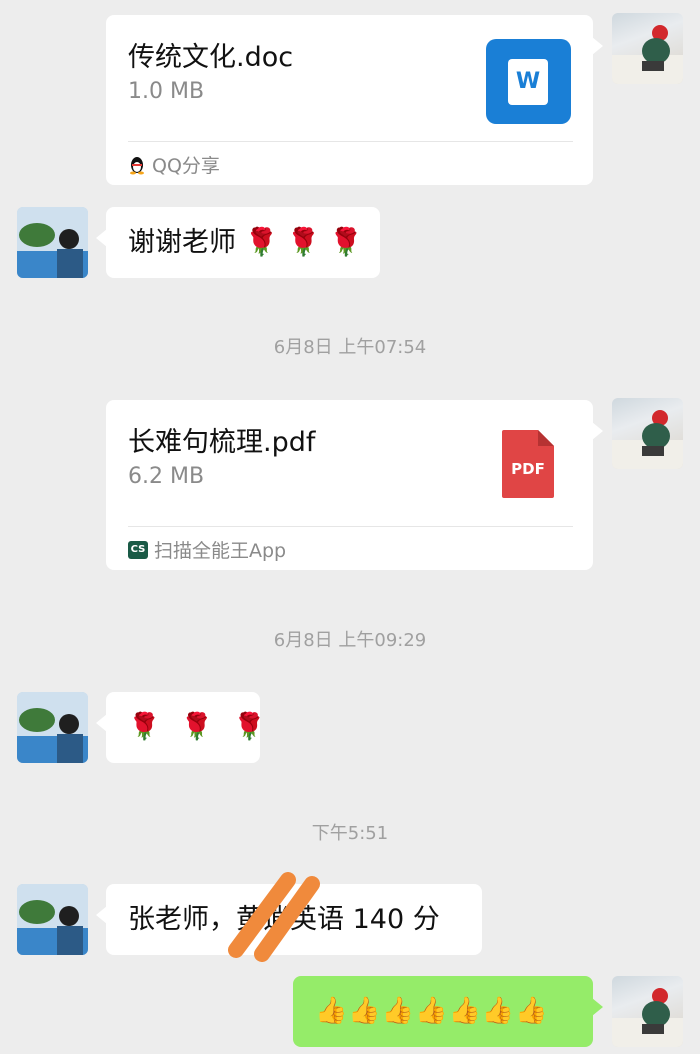  Describe the element at coordinates (354, 100) in the screenshot. I see `file-message-doc: 传统文化.doc 1.0 MB W QQ分享` at that location.